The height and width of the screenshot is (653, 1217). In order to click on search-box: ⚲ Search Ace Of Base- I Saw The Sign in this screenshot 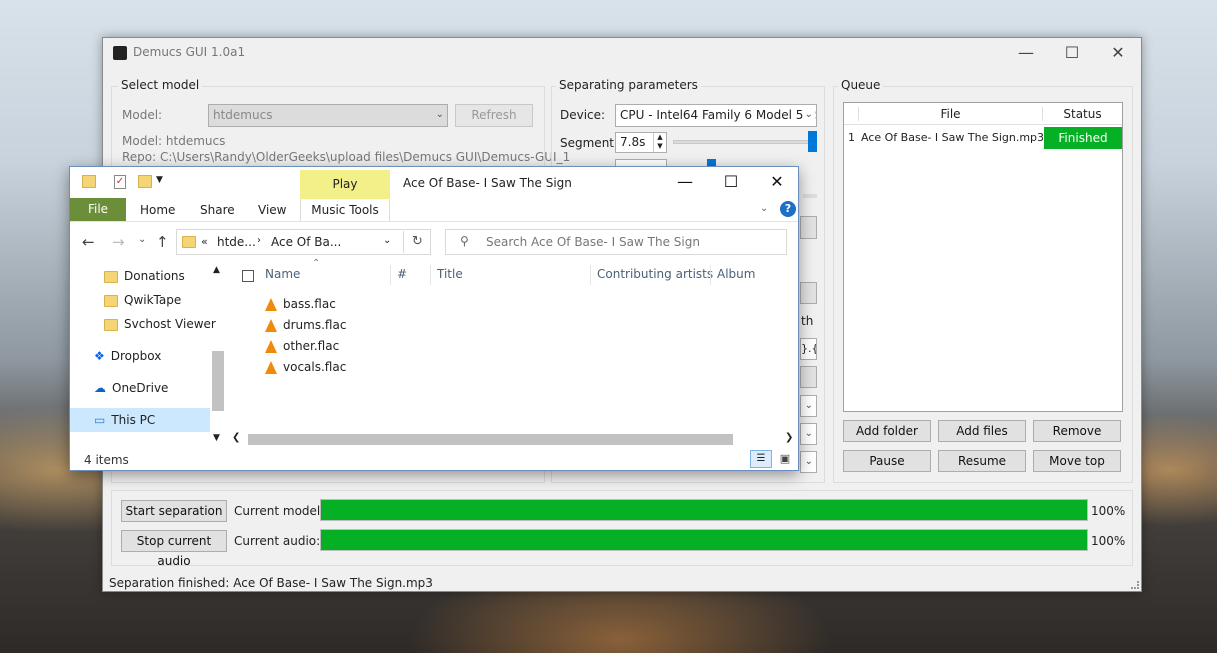, I will do `click(616, 242)`.